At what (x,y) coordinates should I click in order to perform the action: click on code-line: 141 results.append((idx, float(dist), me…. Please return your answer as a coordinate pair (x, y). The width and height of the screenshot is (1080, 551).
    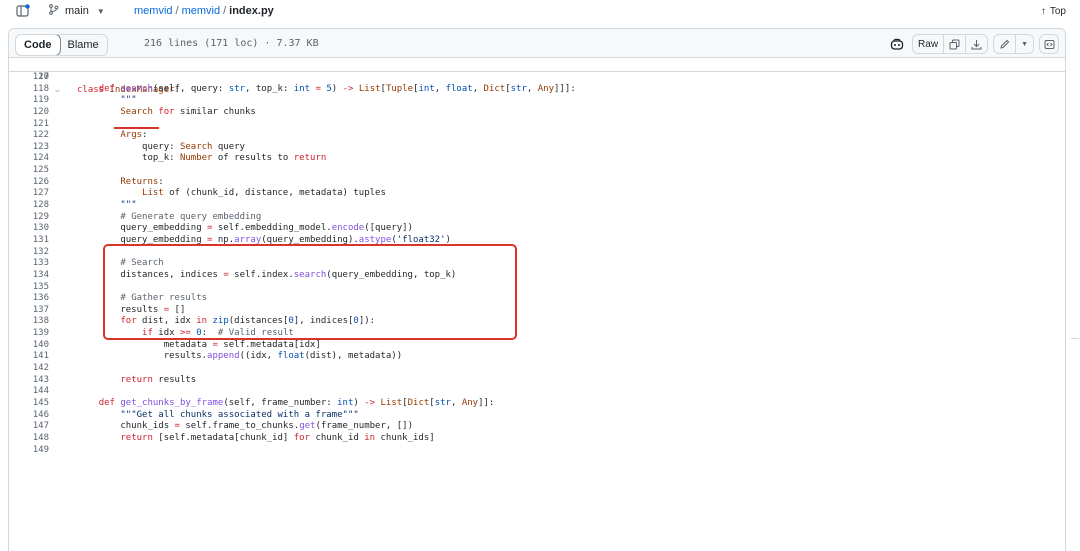
    Looking at the image, I should click on (537, 357).